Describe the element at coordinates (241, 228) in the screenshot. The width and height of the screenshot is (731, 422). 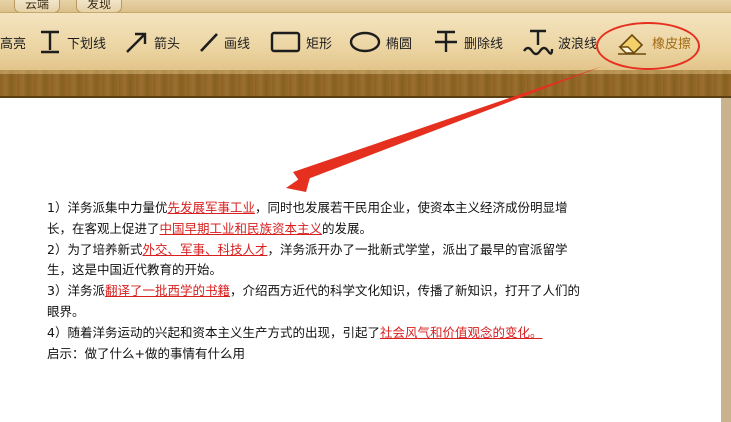
I see `highlighted-text: 中国早期工业和民族资本主义` at that location.